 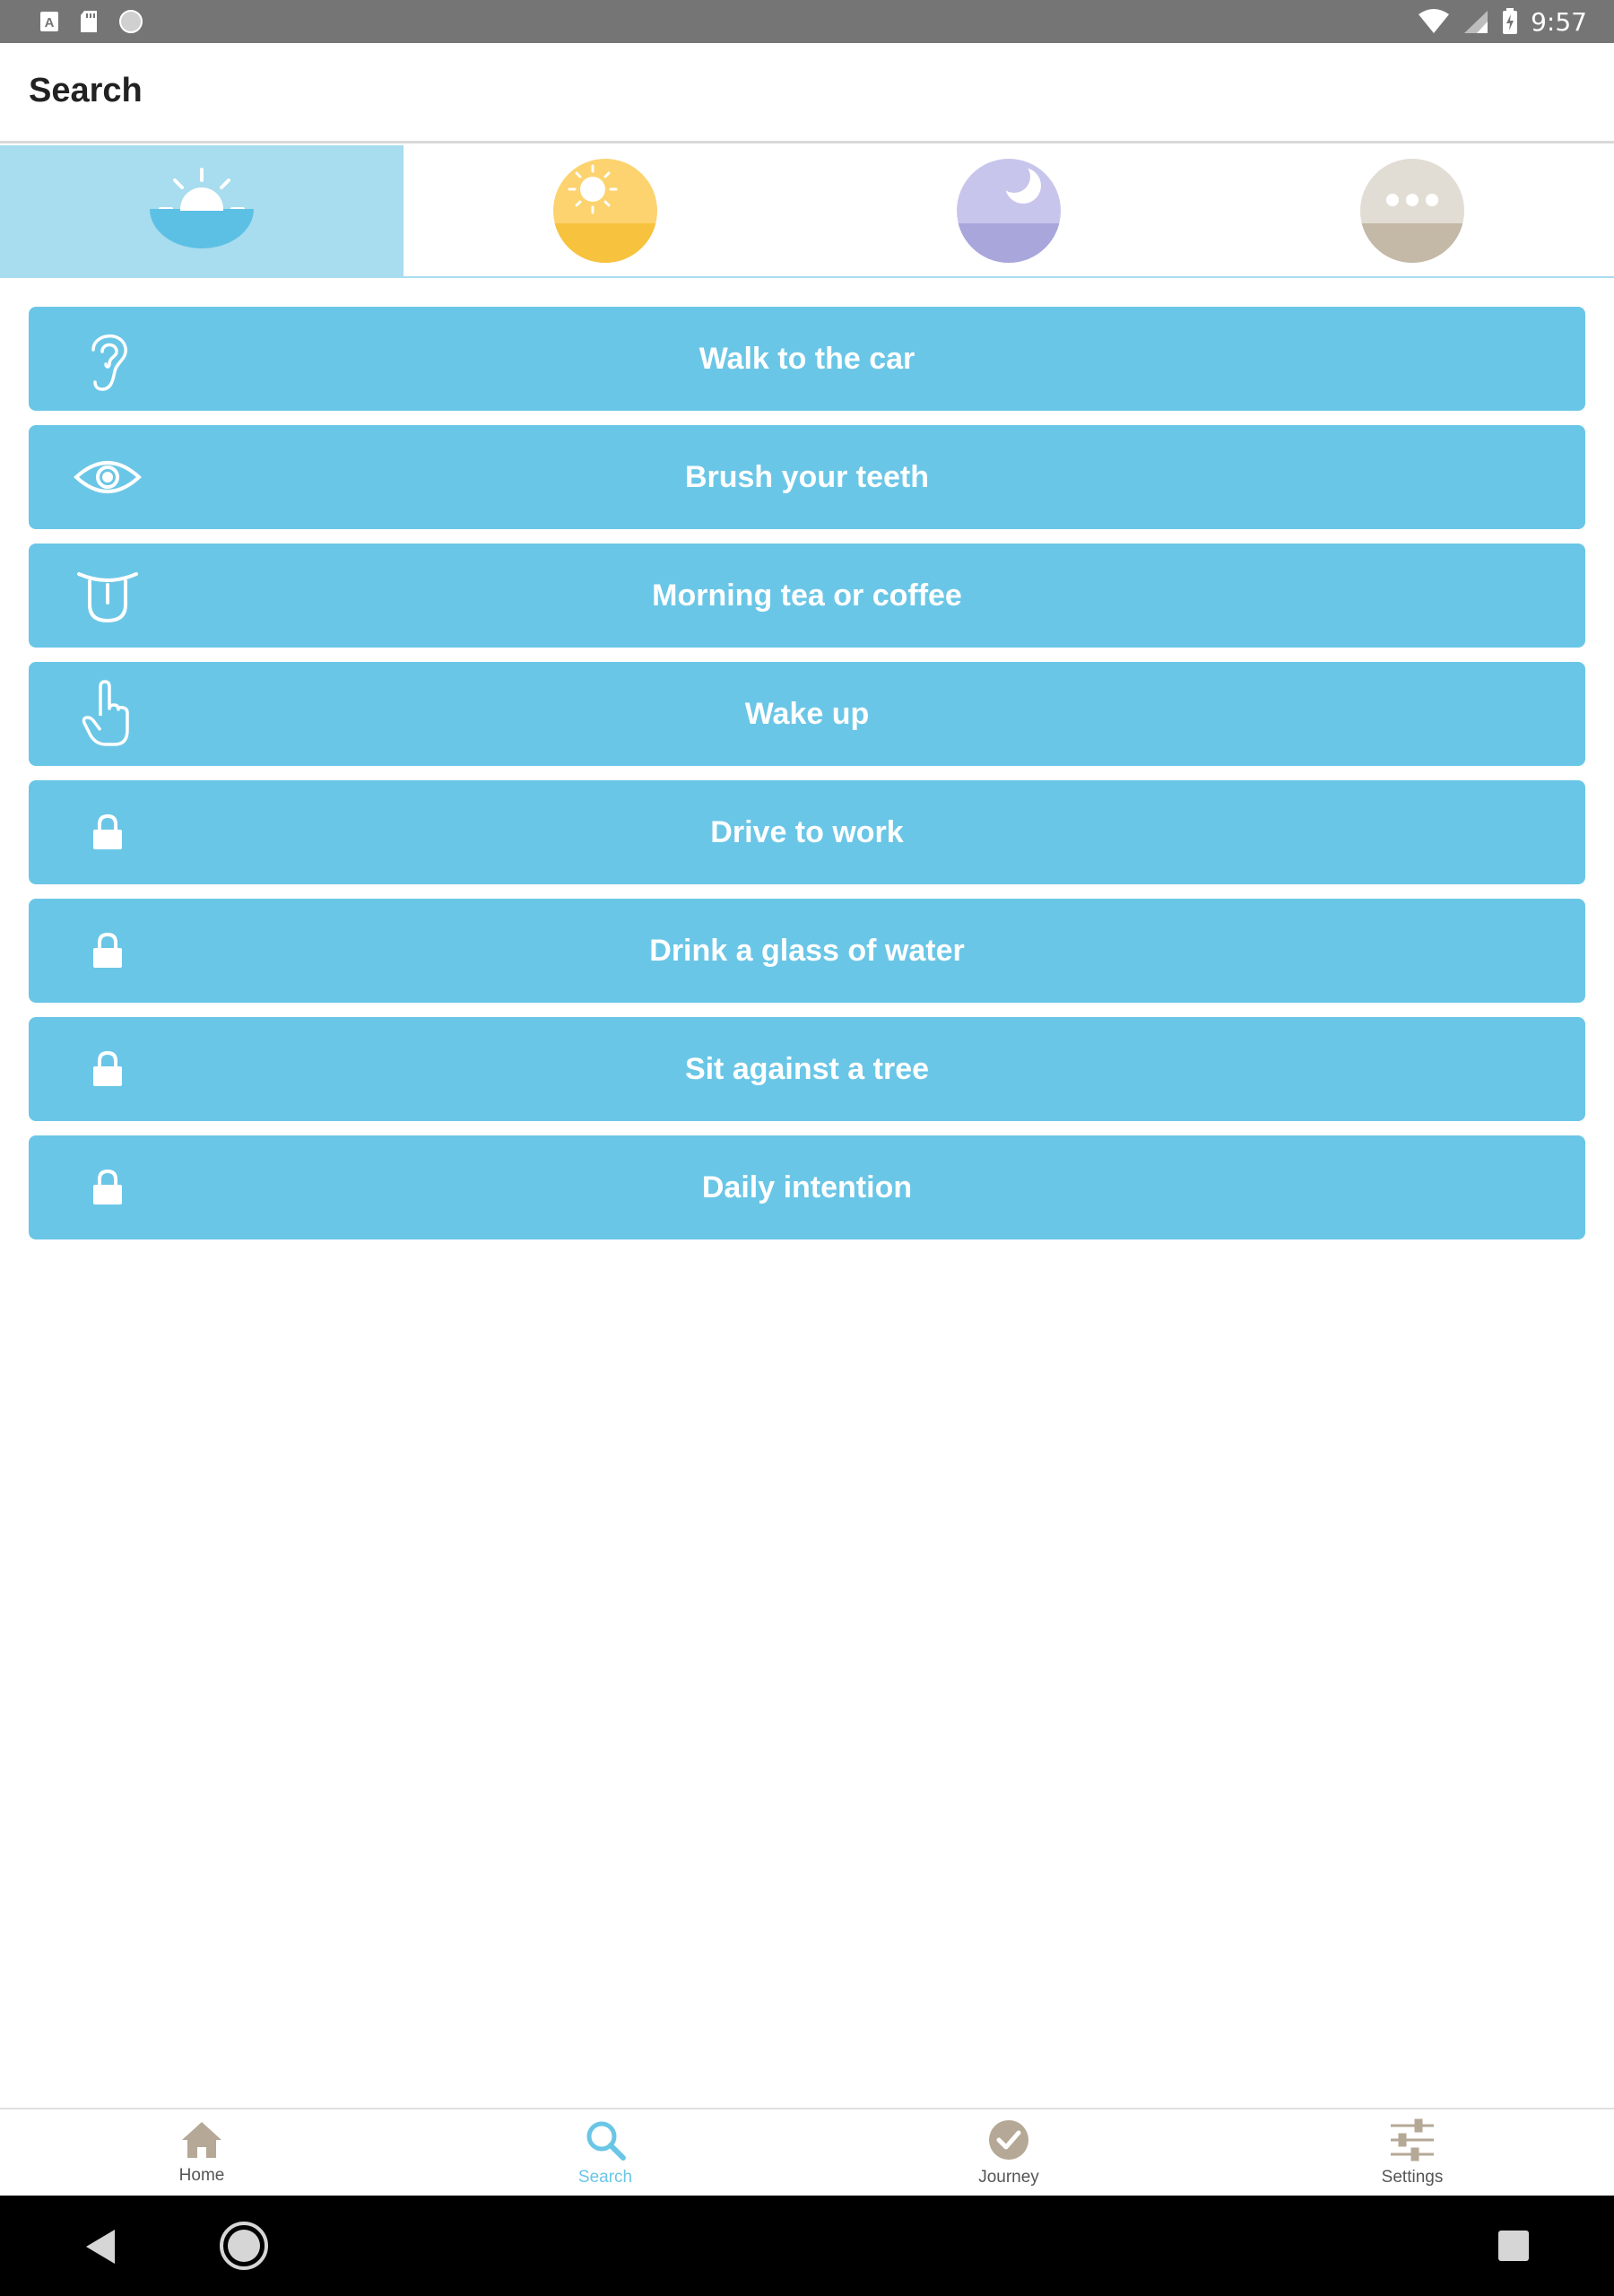 I want to click on check-circle-icon, so click(x=1009, y=2142).